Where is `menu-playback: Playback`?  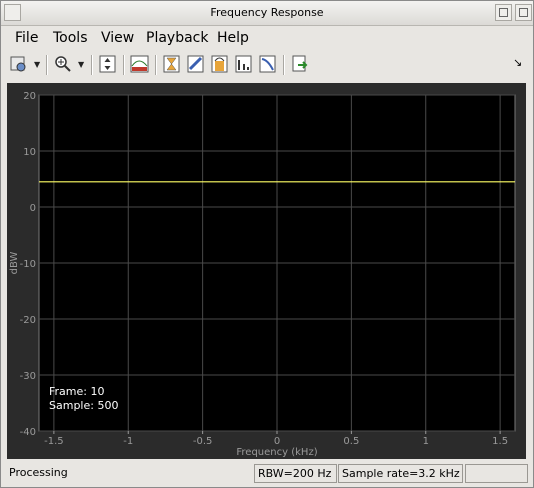 menu-playback: Playback is located at coordinates (177, 38).